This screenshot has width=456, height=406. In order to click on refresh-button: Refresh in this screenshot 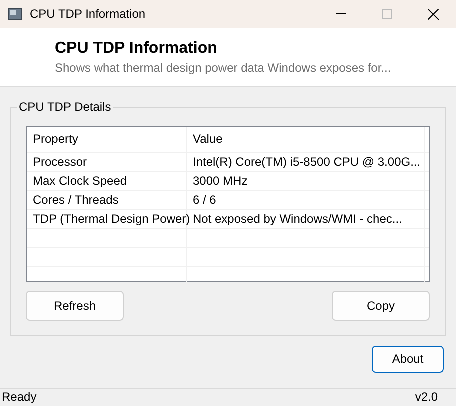, I will do `click(75, 305)`.